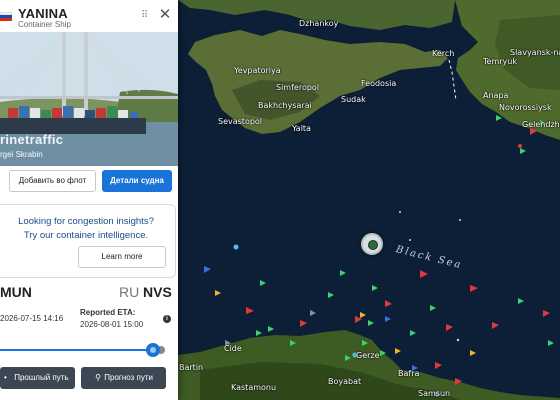 The height and width of the screenshot is (400, 560). What do you see at coordinates (409, 373) in the screenshot?
I see `place-label: Bafra` at bounding box center [409, 373].